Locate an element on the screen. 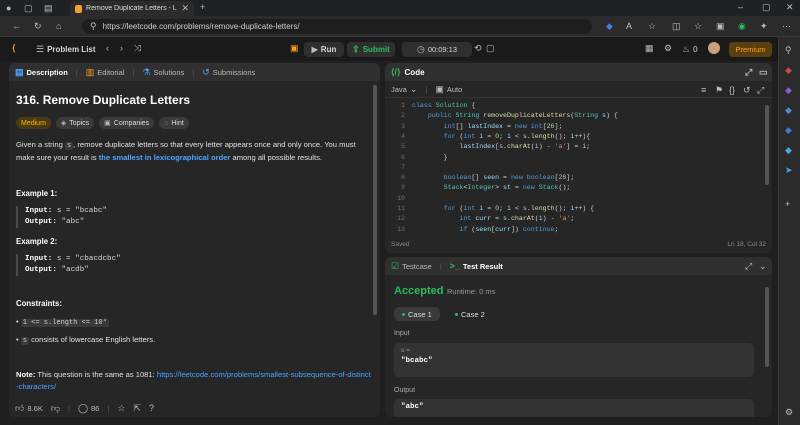 The width and height of the screenshot is (800, 425). topics-chip: ◈ Topics is located at coordinates (75, 123).